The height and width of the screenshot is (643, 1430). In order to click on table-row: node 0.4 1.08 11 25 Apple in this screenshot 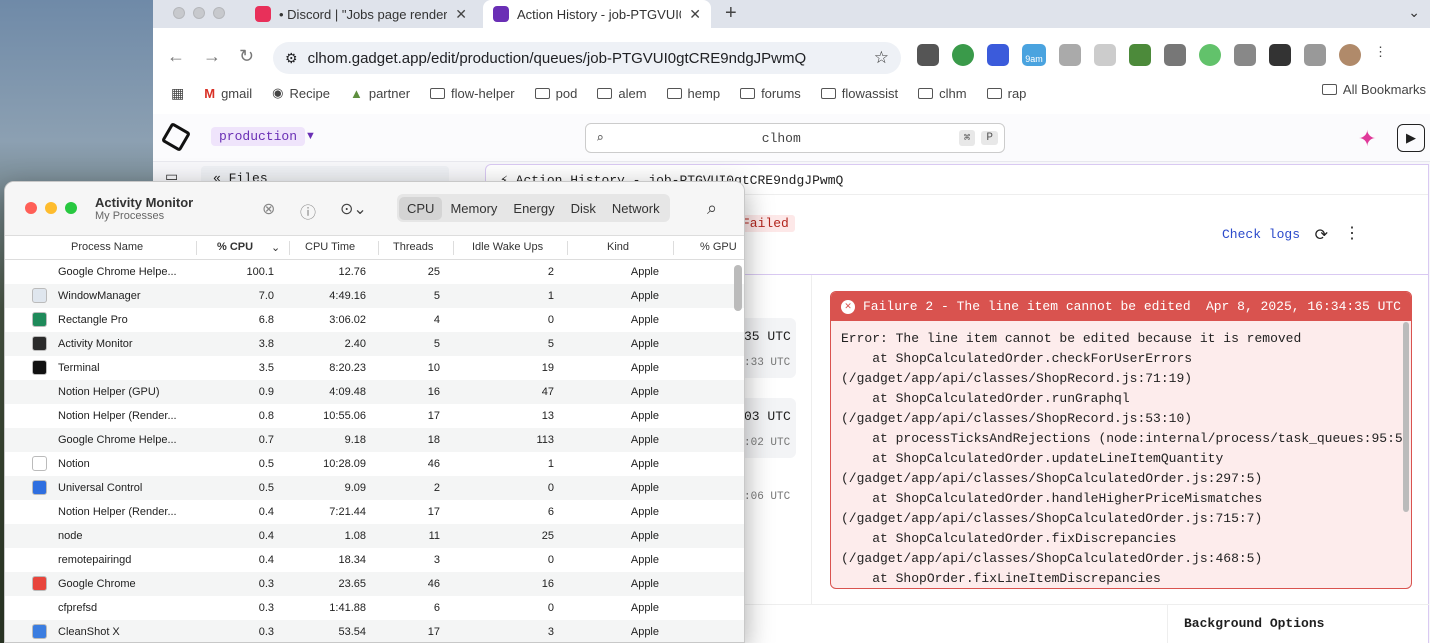, I will do `click(374, 536)`.